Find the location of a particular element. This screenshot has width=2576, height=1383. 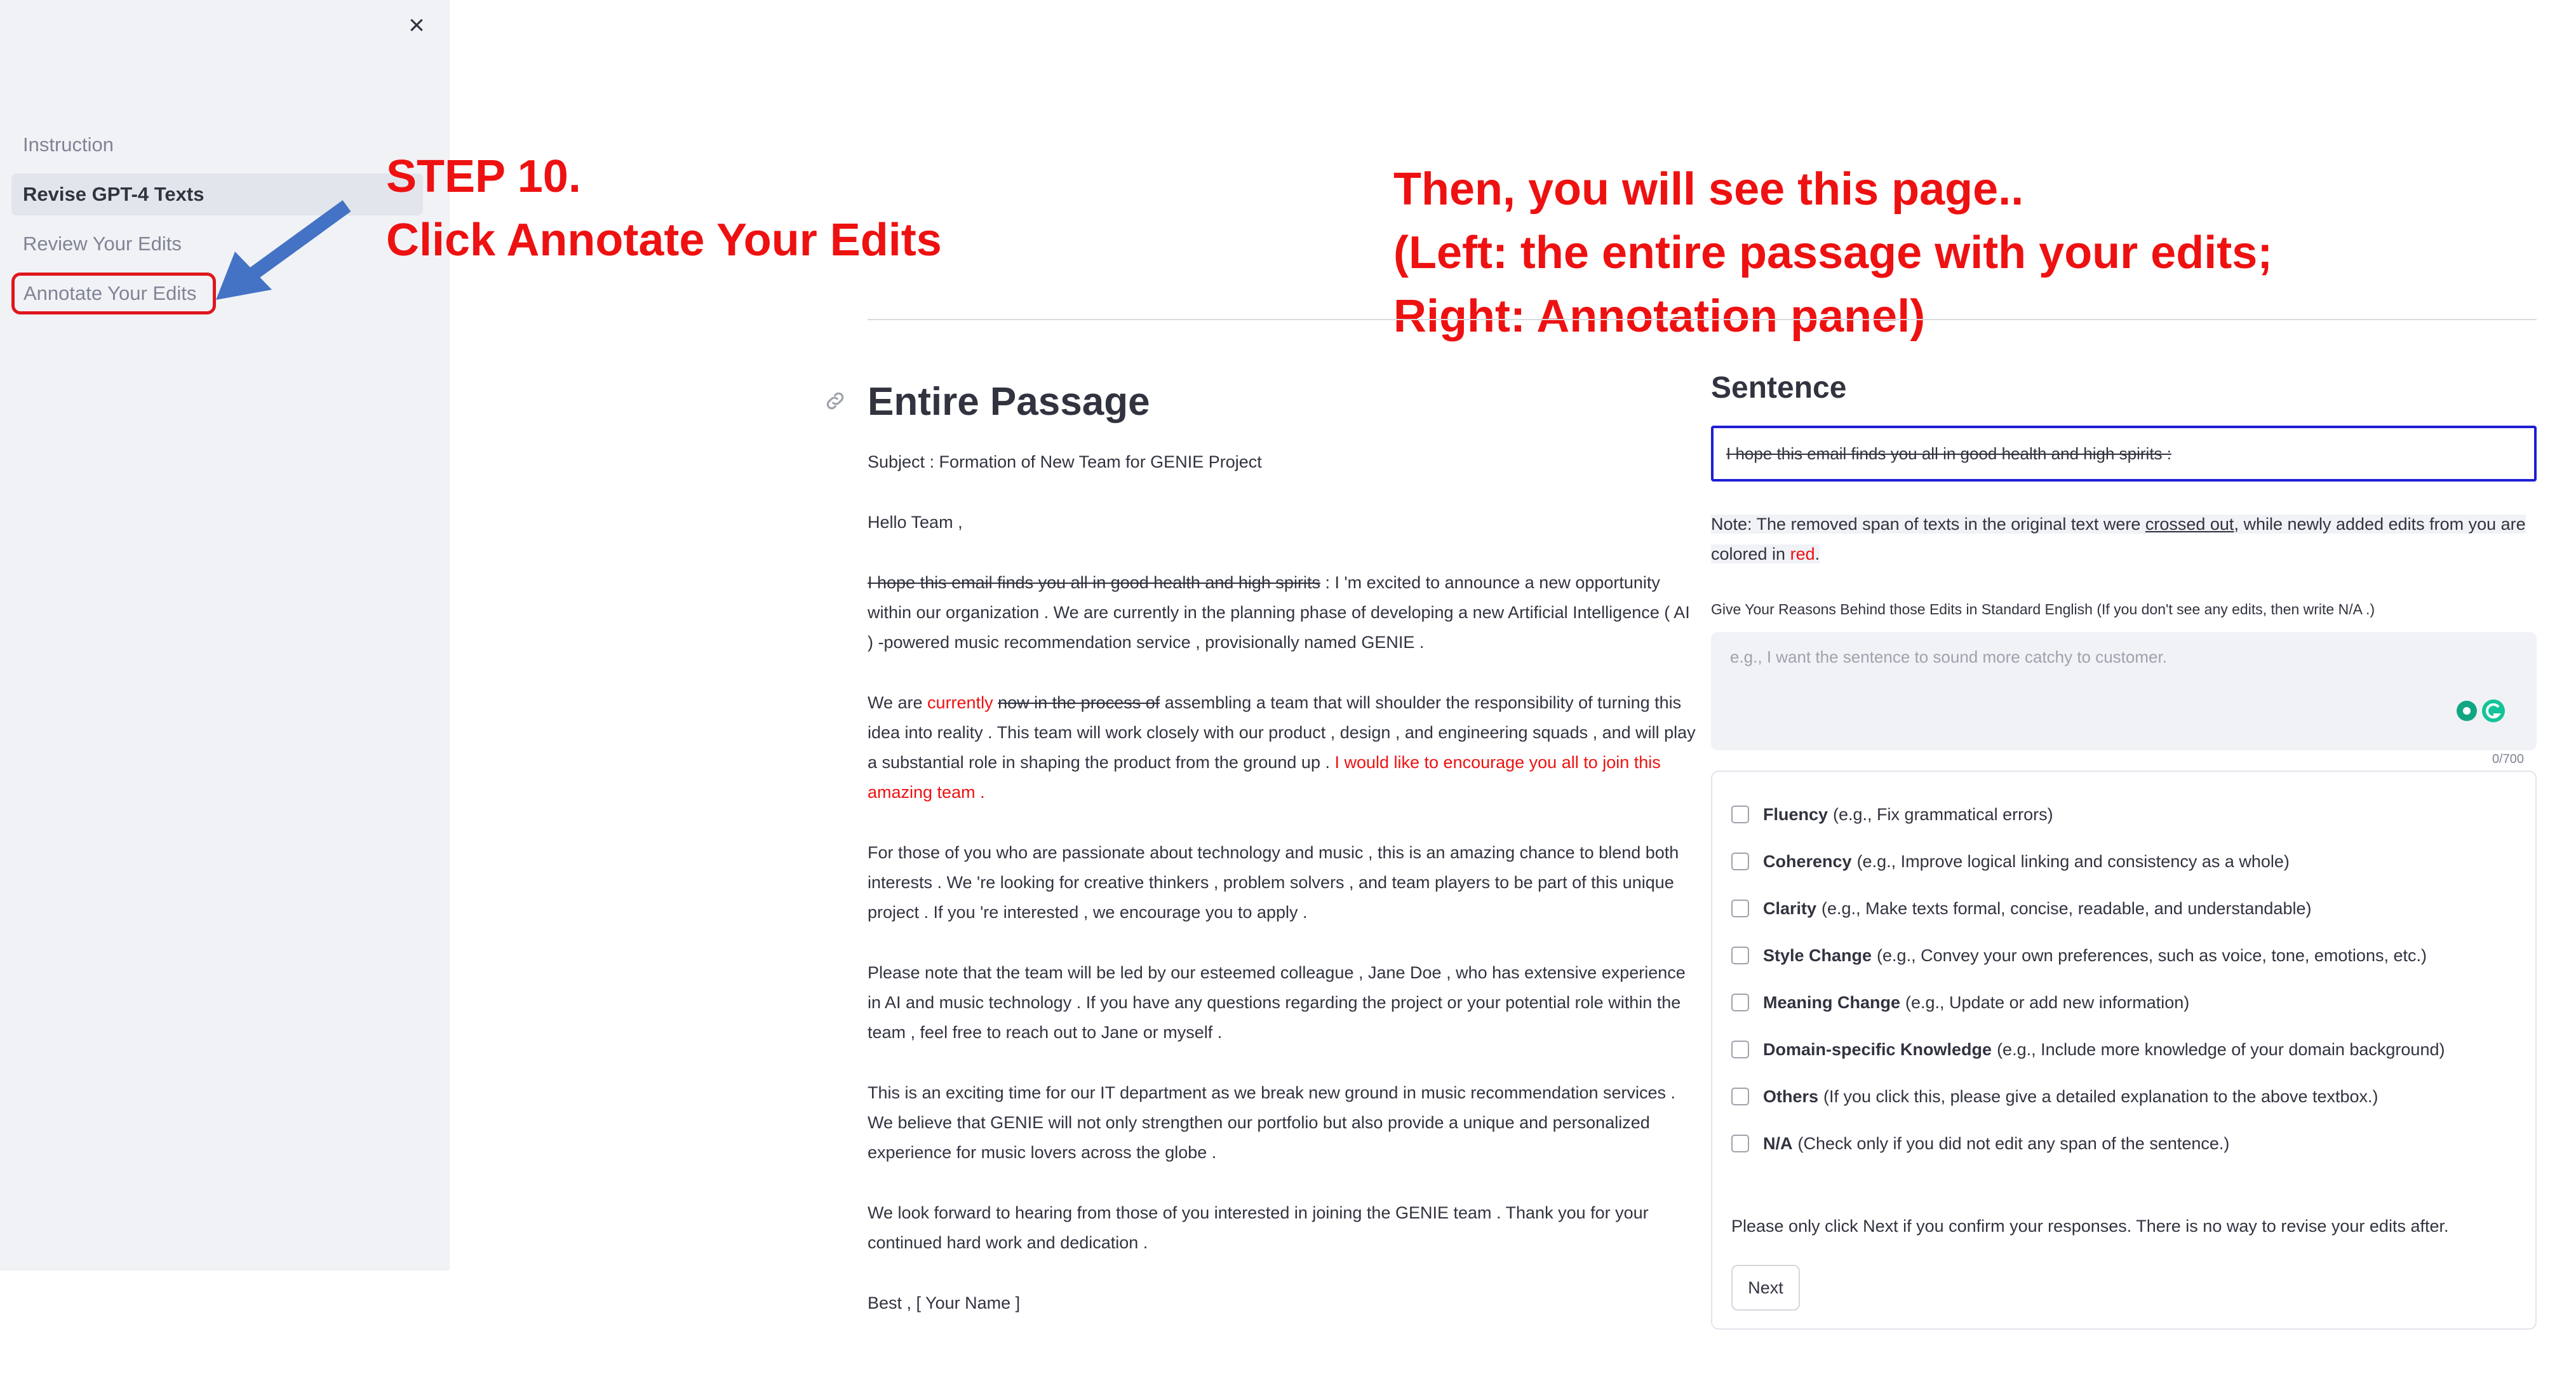

step-instruction: STEP 10. Click Annotate Your Edits is located at coordinates (664, 208).